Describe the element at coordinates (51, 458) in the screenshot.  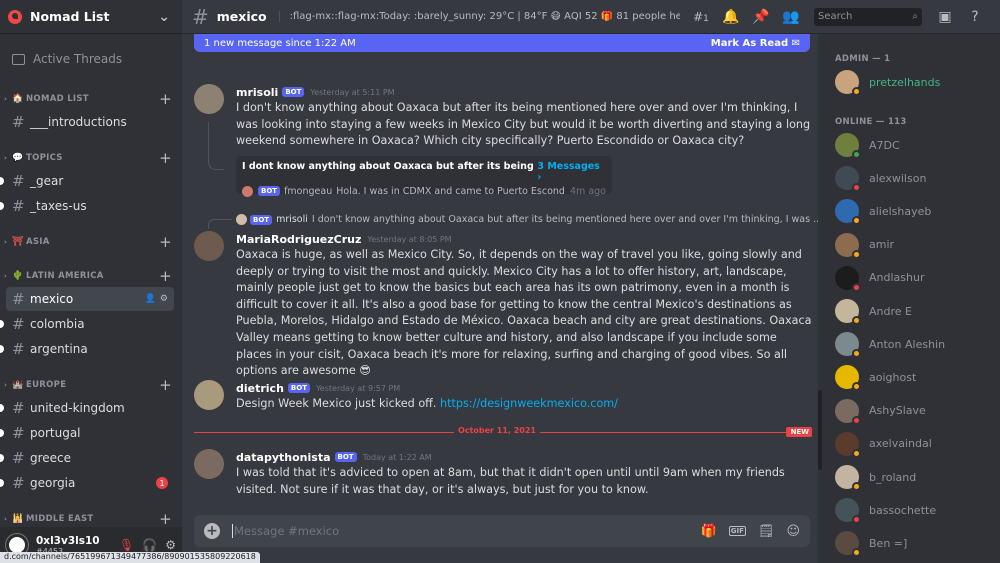
I see `channel-name: greece` at that location.